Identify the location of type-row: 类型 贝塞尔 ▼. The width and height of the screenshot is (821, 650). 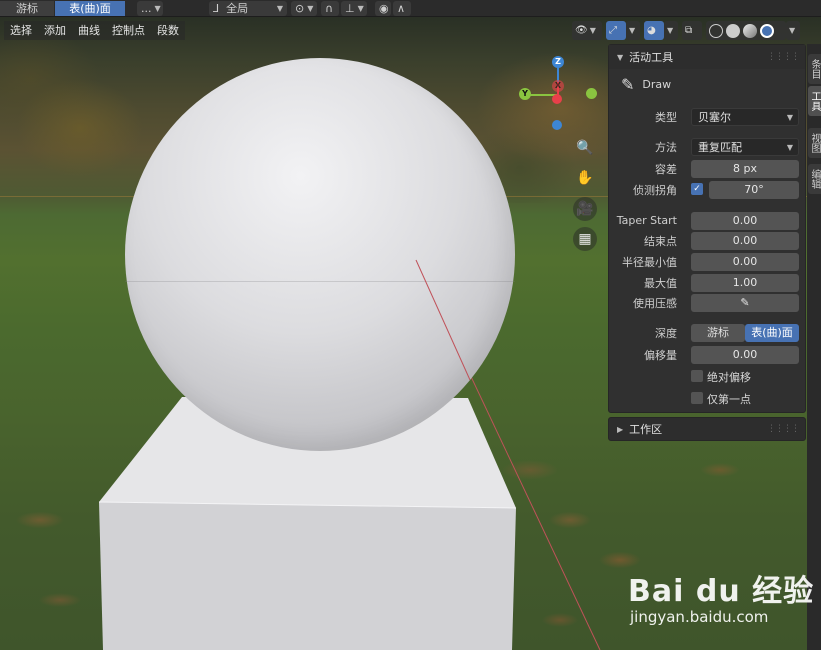
(708, 116).